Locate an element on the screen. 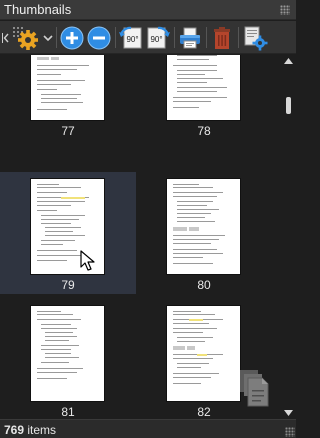  zoom-out-button is located at coordinates (99, 37).